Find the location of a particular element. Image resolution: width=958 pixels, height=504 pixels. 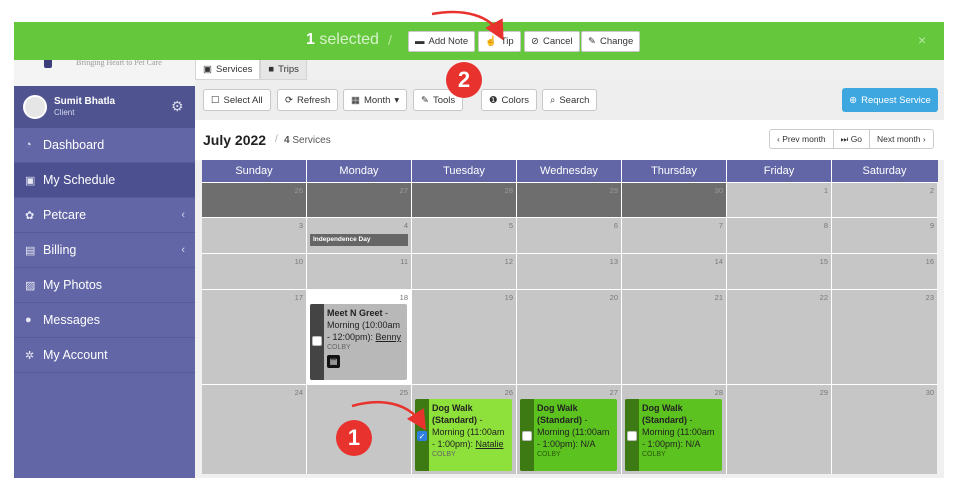

next-month-button: Next month › is located at coordinates (901, 139).